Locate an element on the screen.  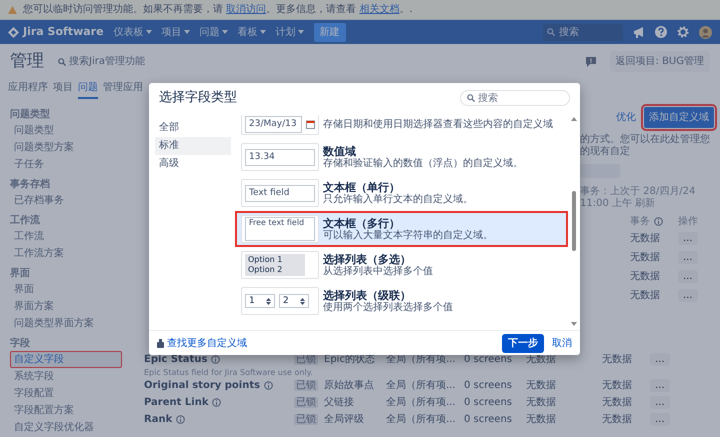
sidebar-item: 子任务 is located at coordinates (66, 164).